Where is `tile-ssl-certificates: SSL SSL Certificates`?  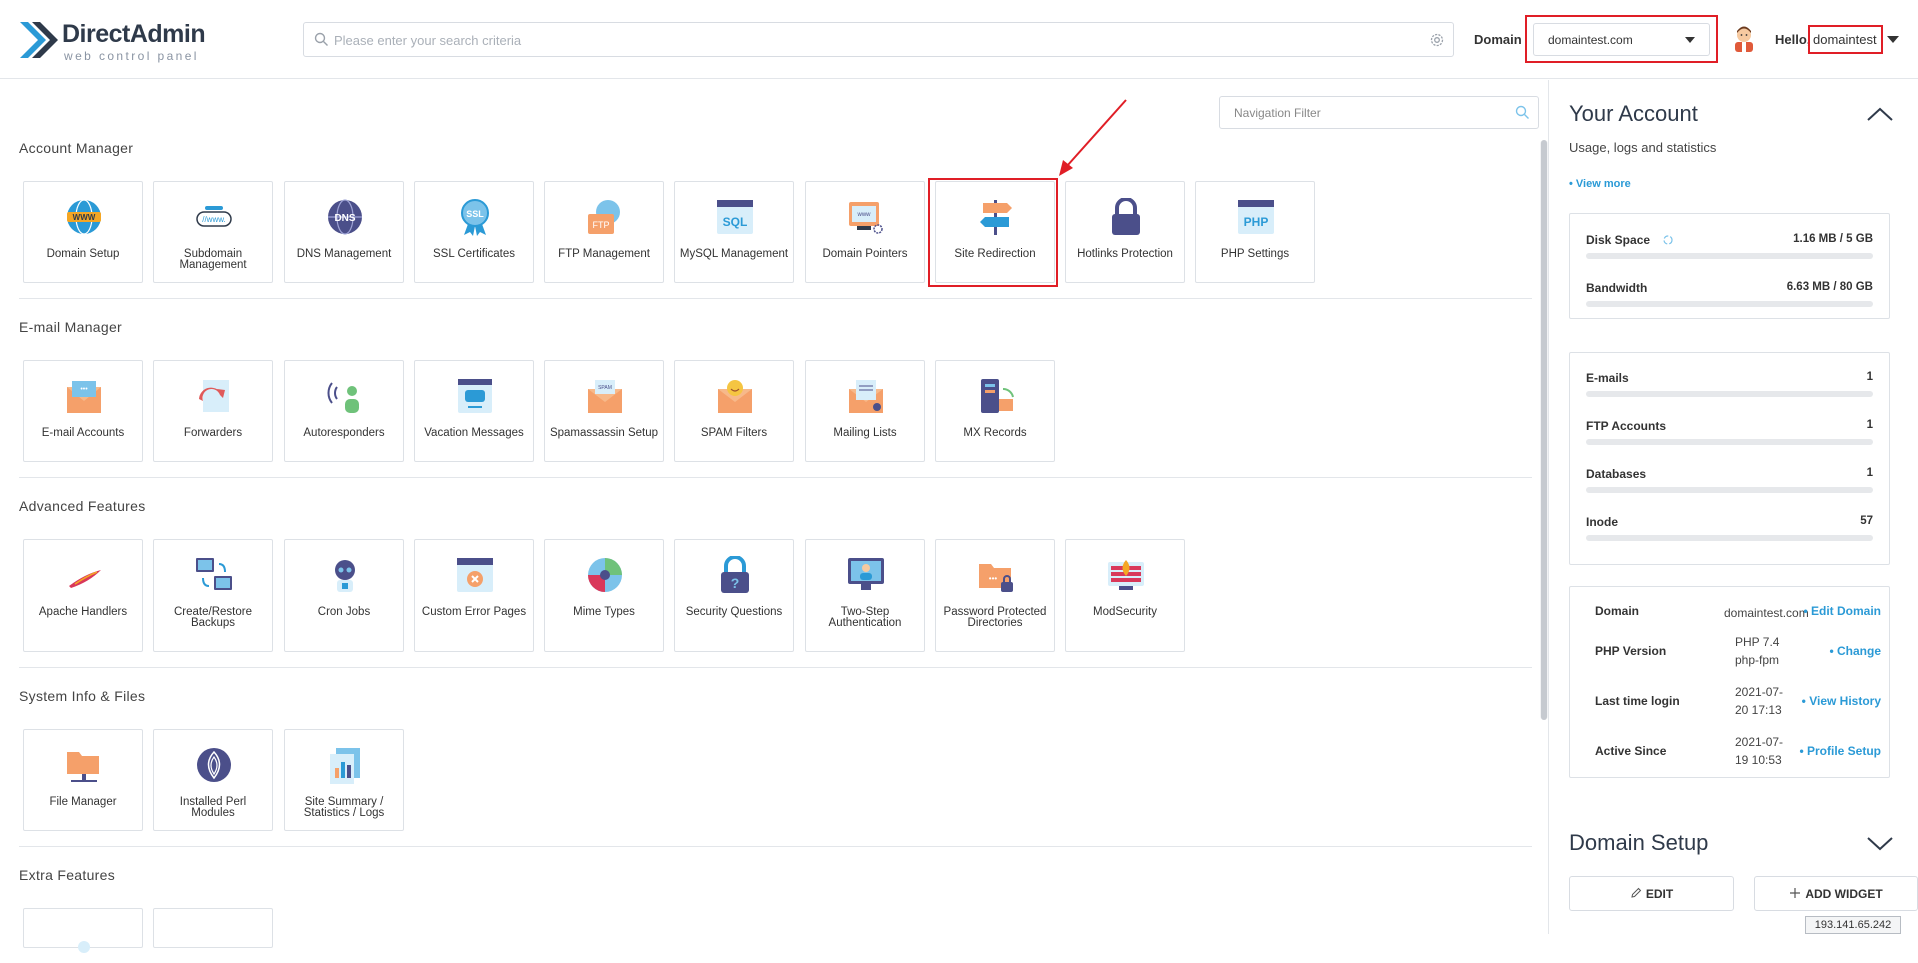
tile-ssl-certificates: SSL SSL Certificates is located at coordinates (474, 232).